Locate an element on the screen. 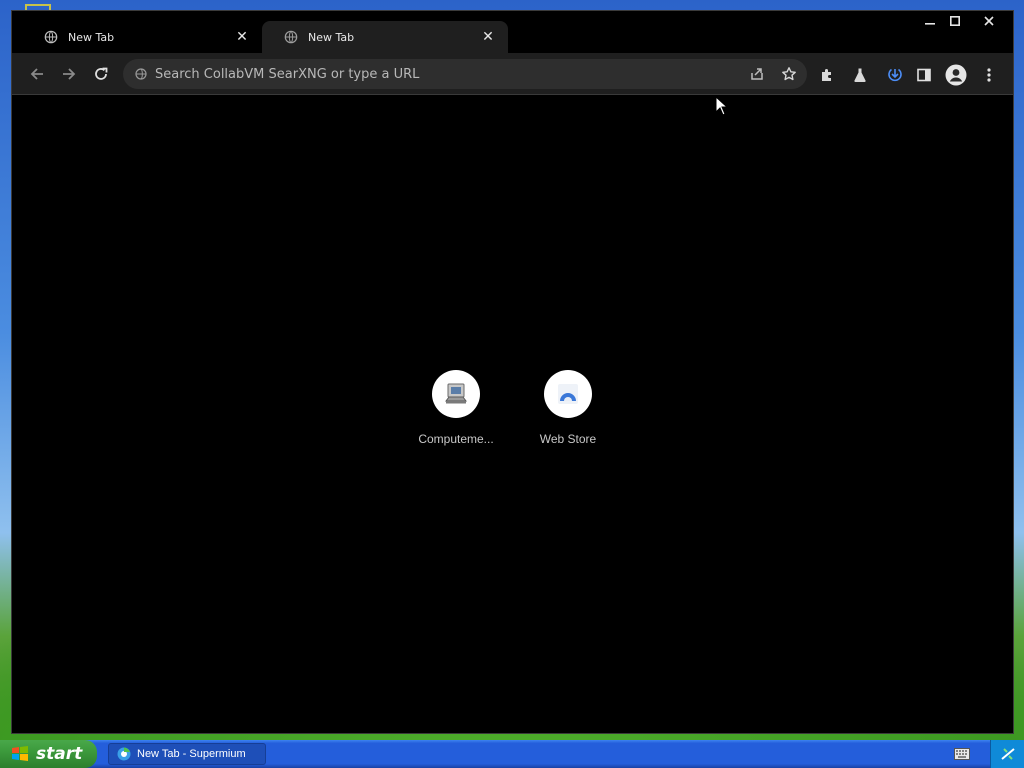  omnibox is located at coordinates (465, 74).